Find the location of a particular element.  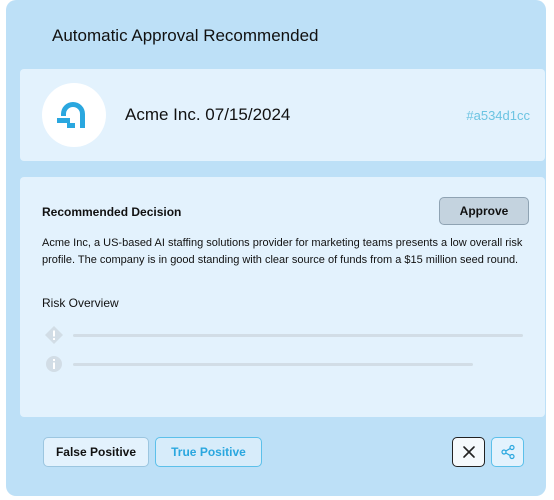

close-icon is located at coordinates (468, 452).